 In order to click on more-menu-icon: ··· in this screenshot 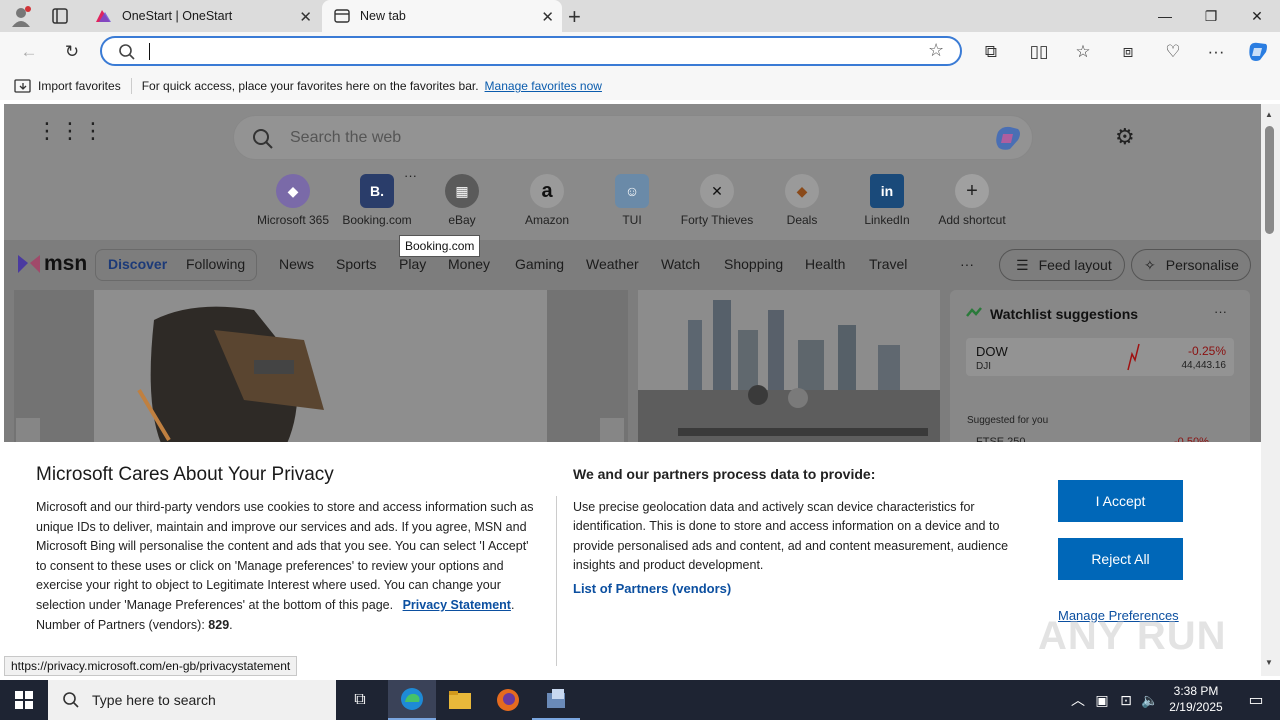, I will do `click(1216, 52)`.